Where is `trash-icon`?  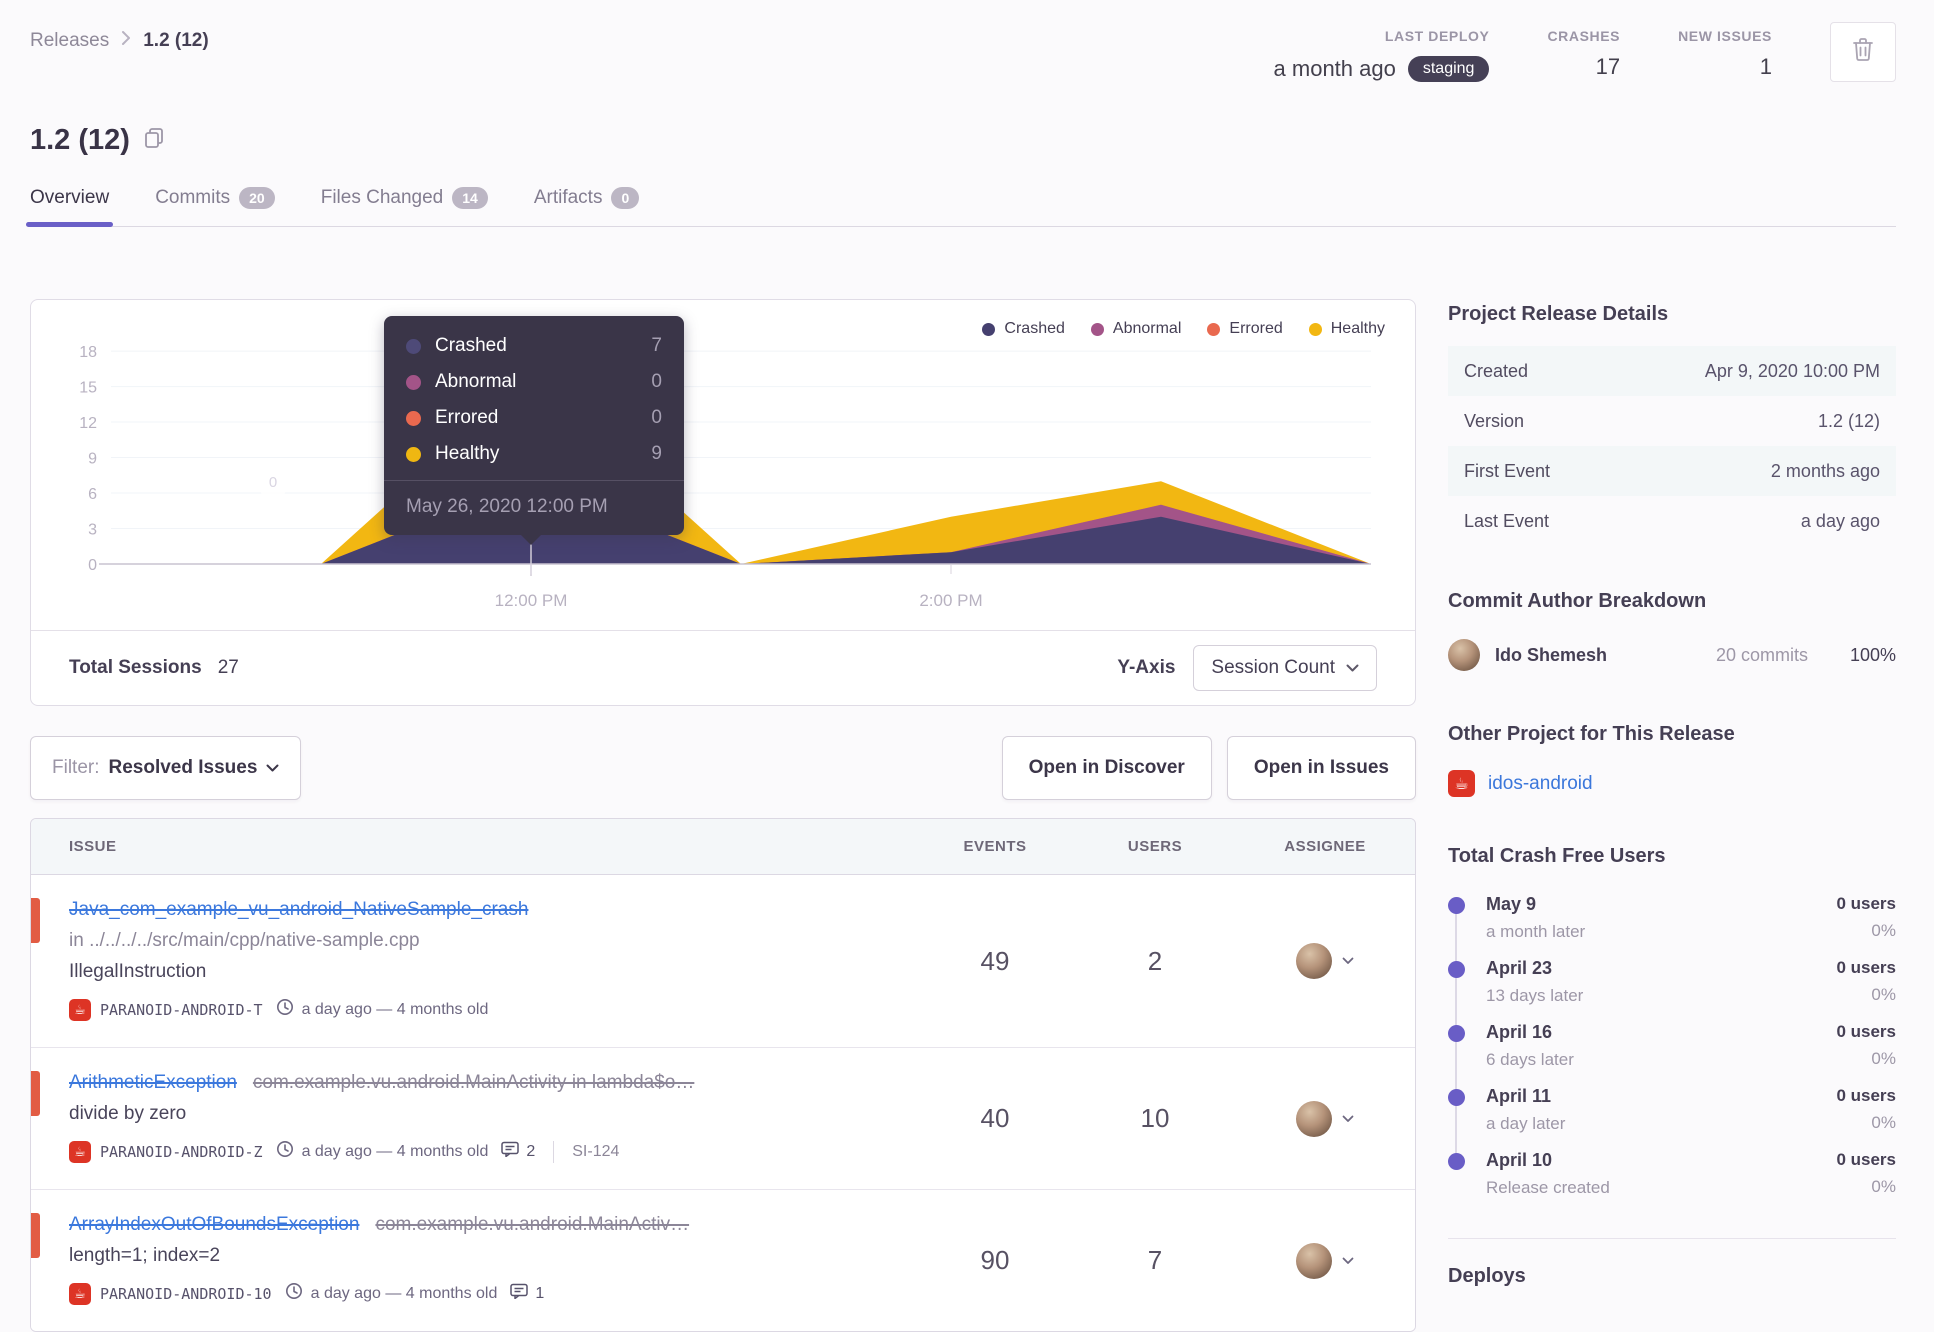
trash-icon is located at coordinates (1863, 52).